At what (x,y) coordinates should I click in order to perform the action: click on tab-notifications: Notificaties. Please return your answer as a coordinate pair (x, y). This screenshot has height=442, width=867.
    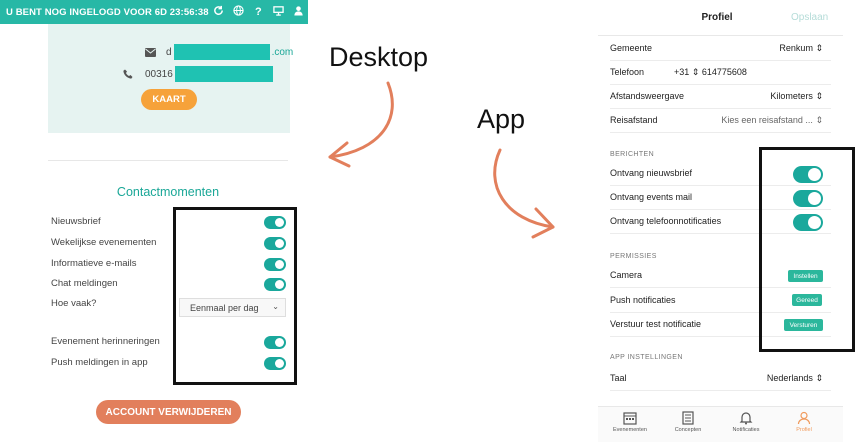
    Looking at the image, I should click on (746, 422).